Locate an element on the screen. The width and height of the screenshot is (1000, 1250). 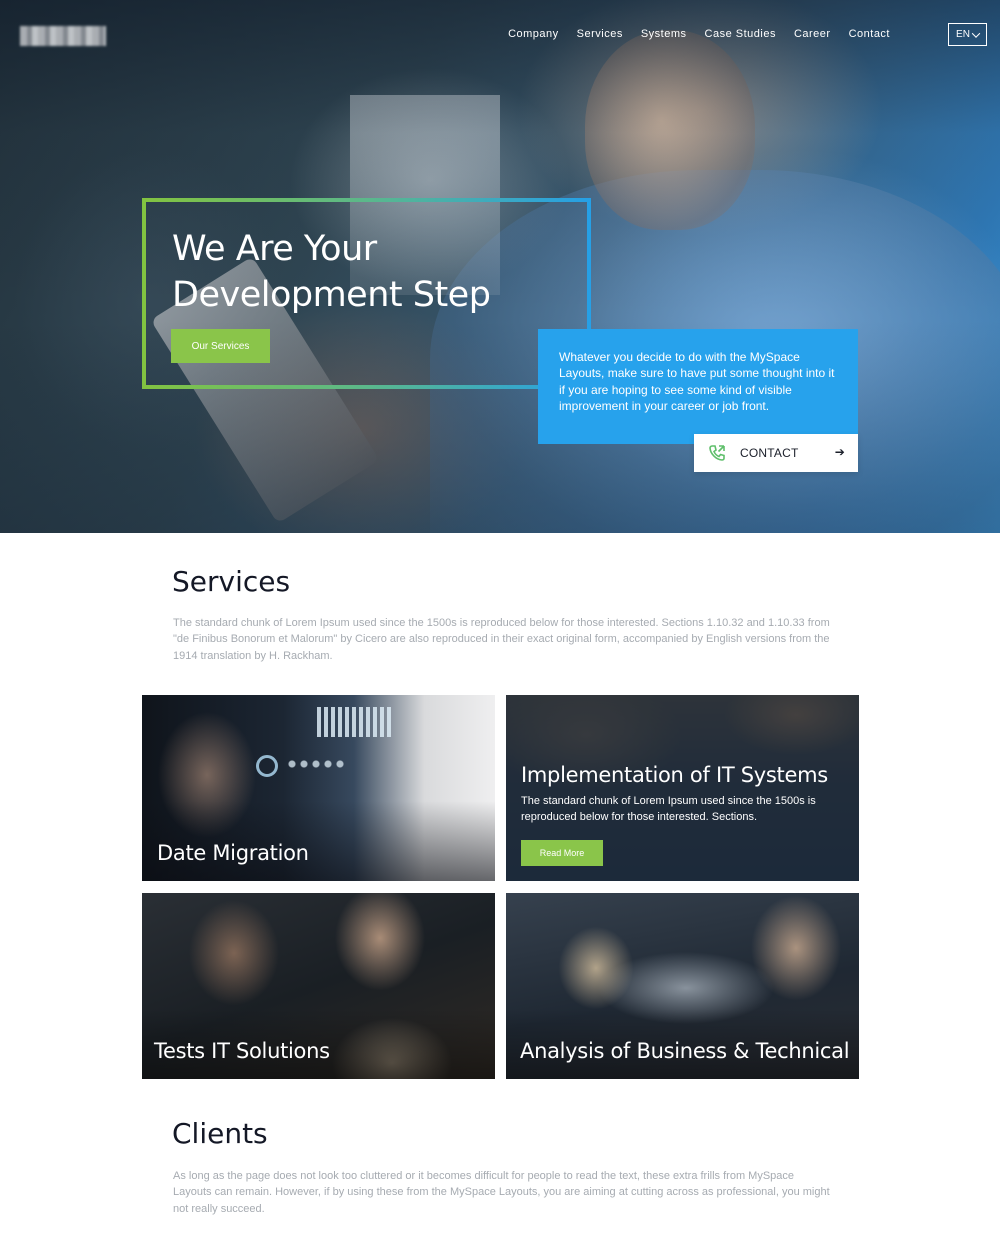
language-selector: EN is located at coordinates (967, 34).